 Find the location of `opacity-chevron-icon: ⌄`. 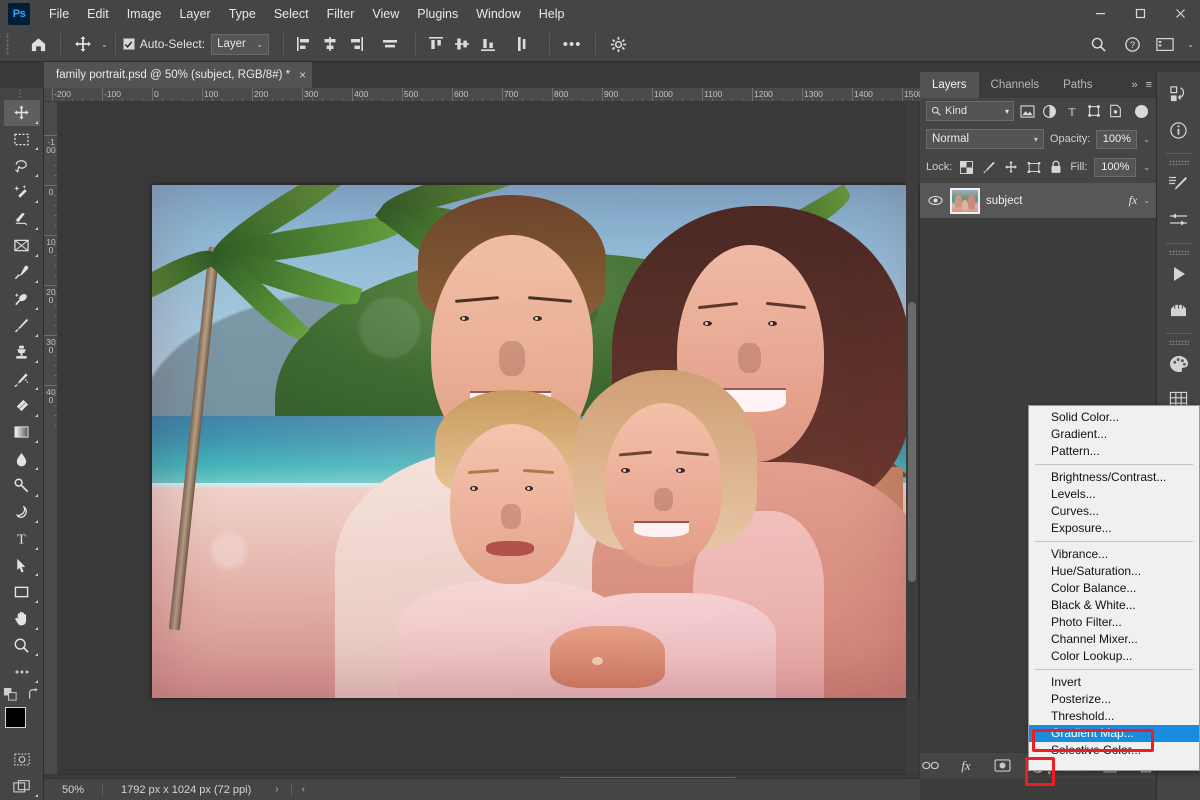

opacity-chevron-icon: ⌄ is located at coordinates (1146, 139).